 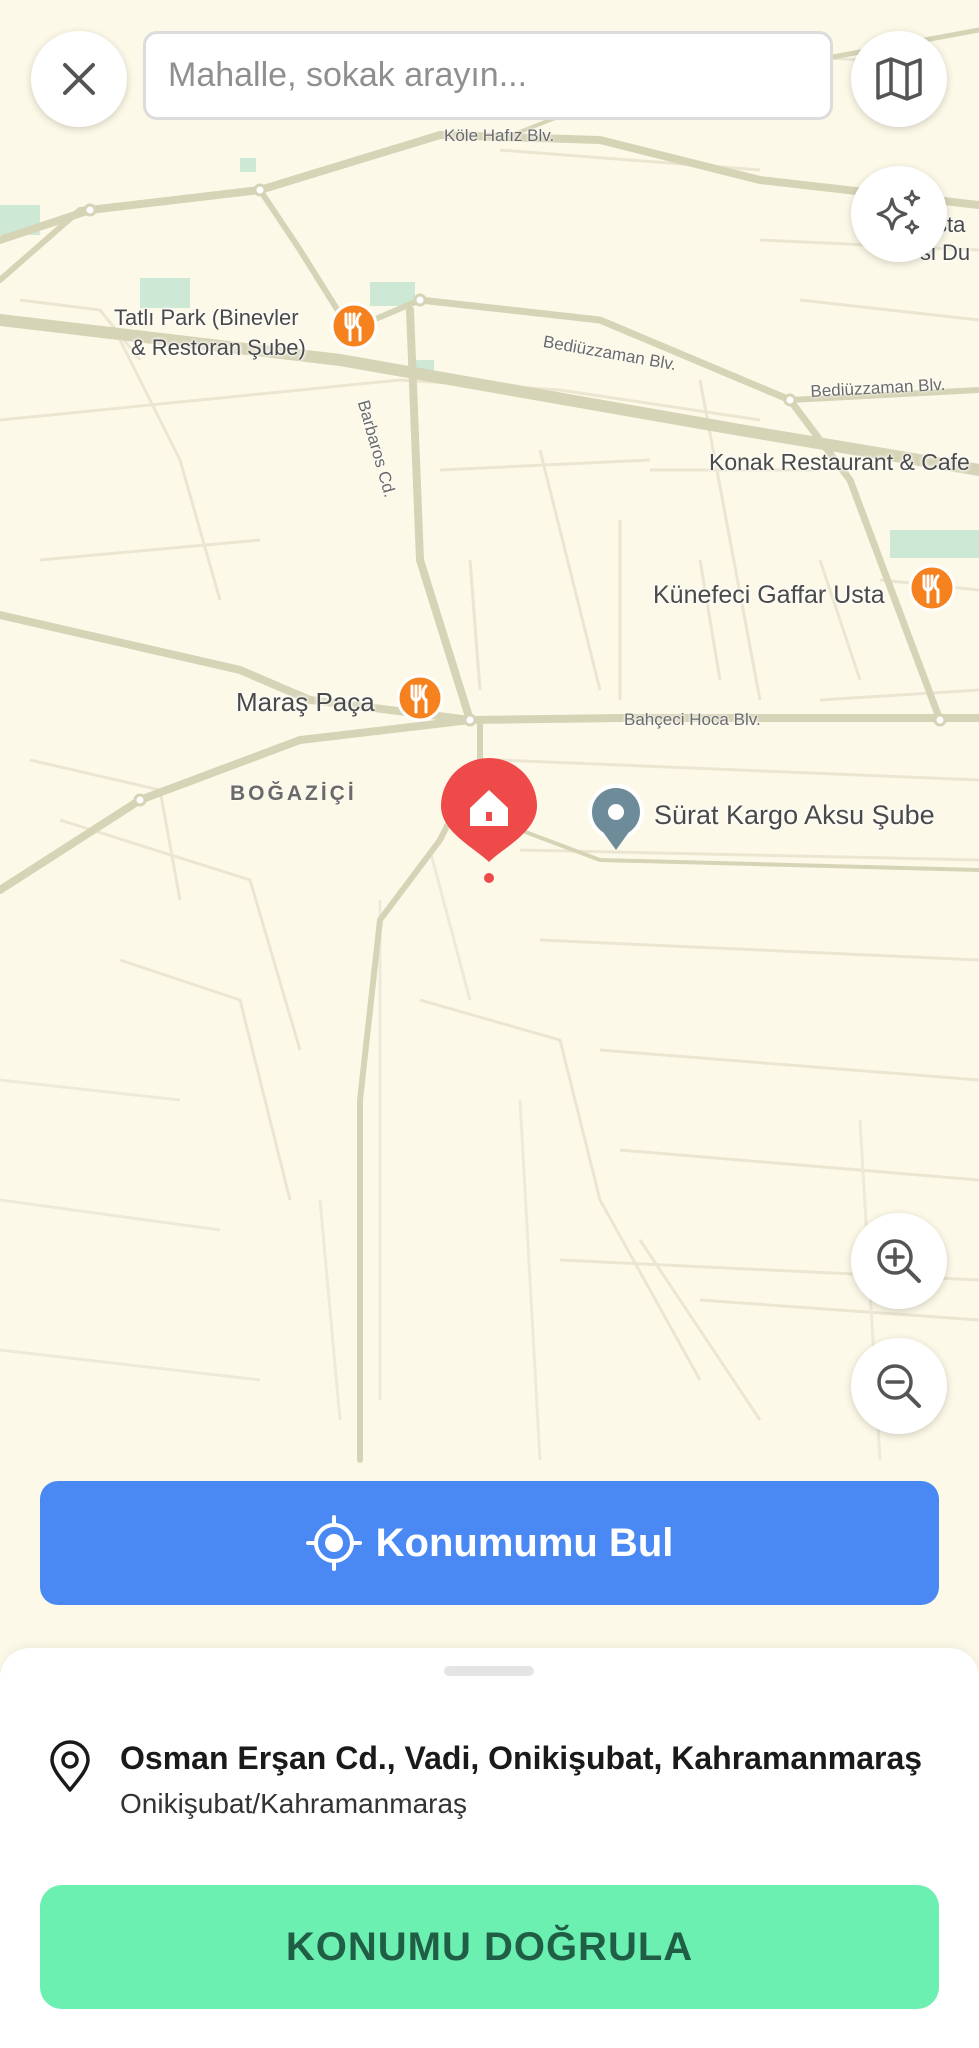 What do you see at coordinates (305, 702) in the screenshot?
I see `place-label-maras-paca: Maraş Paça` at bounding box center [305, 702].